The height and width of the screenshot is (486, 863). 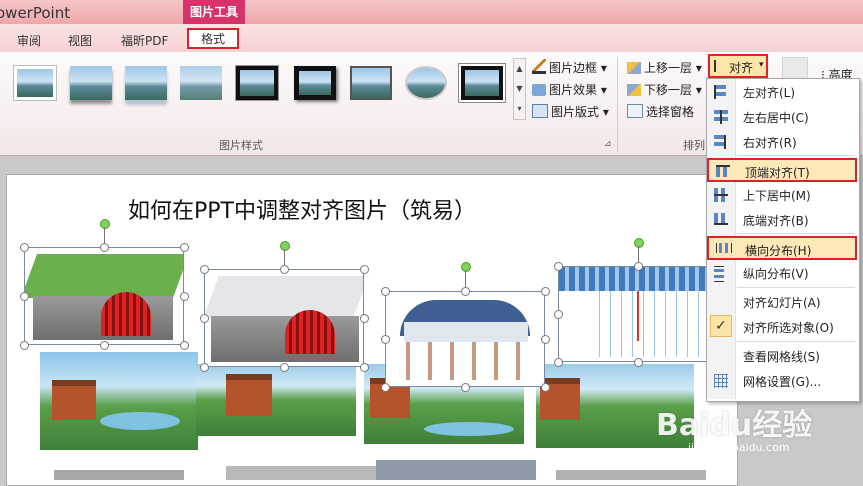 I want to click on dialog-launcher-icon: ⊿, so click(x=608, y=144).